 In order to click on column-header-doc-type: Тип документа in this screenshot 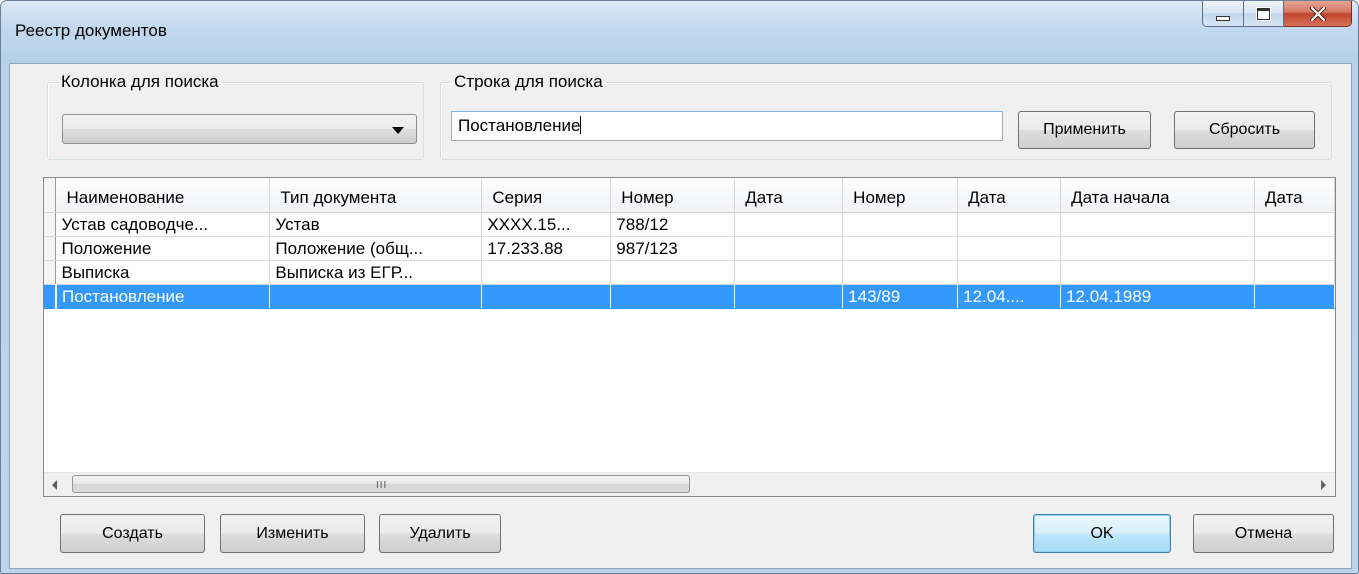, I will do `click(376, 195)`.